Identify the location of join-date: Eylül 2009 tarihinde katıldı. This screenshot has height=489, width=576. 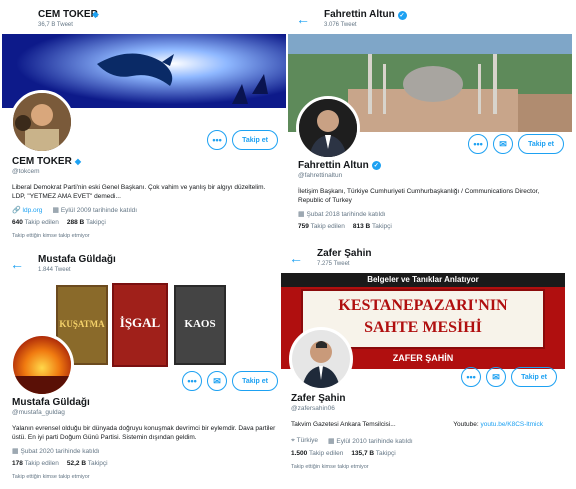
(99, 210).